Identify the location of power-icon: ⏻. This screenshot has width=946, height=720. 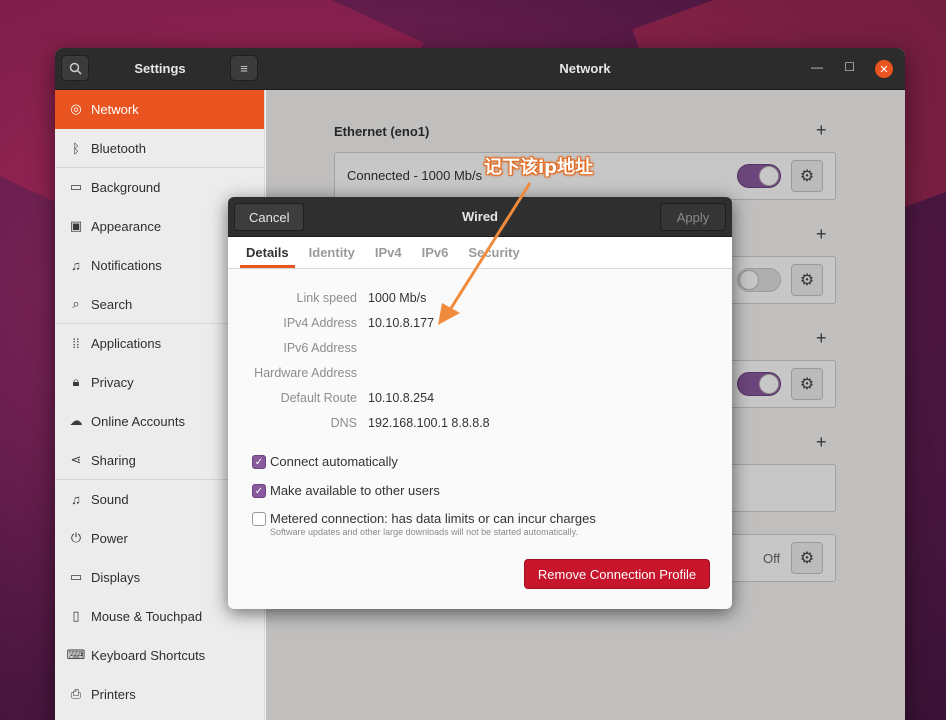
(76, 537).